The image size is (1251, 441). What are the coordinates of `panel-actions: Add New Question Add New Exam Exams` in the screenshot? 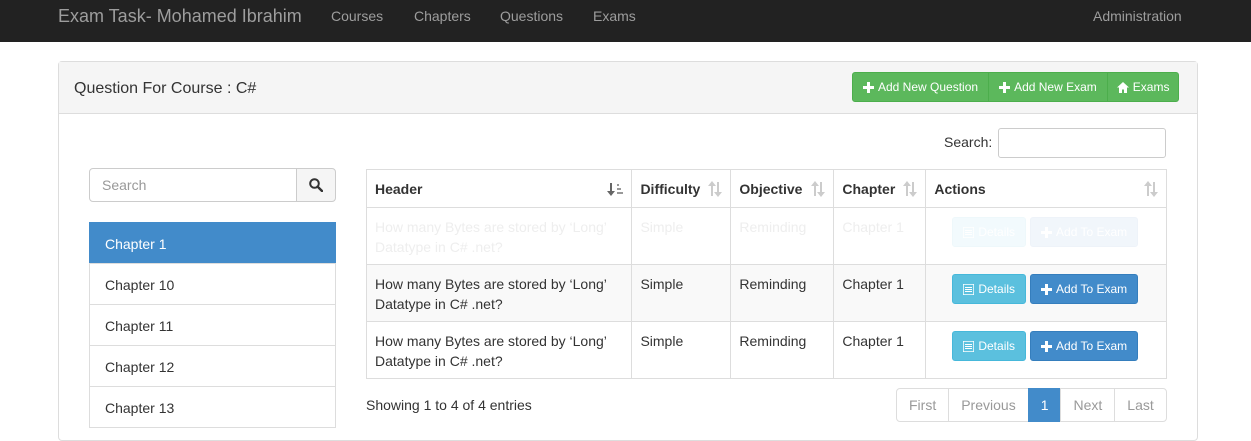 It's located at (1016, 87).